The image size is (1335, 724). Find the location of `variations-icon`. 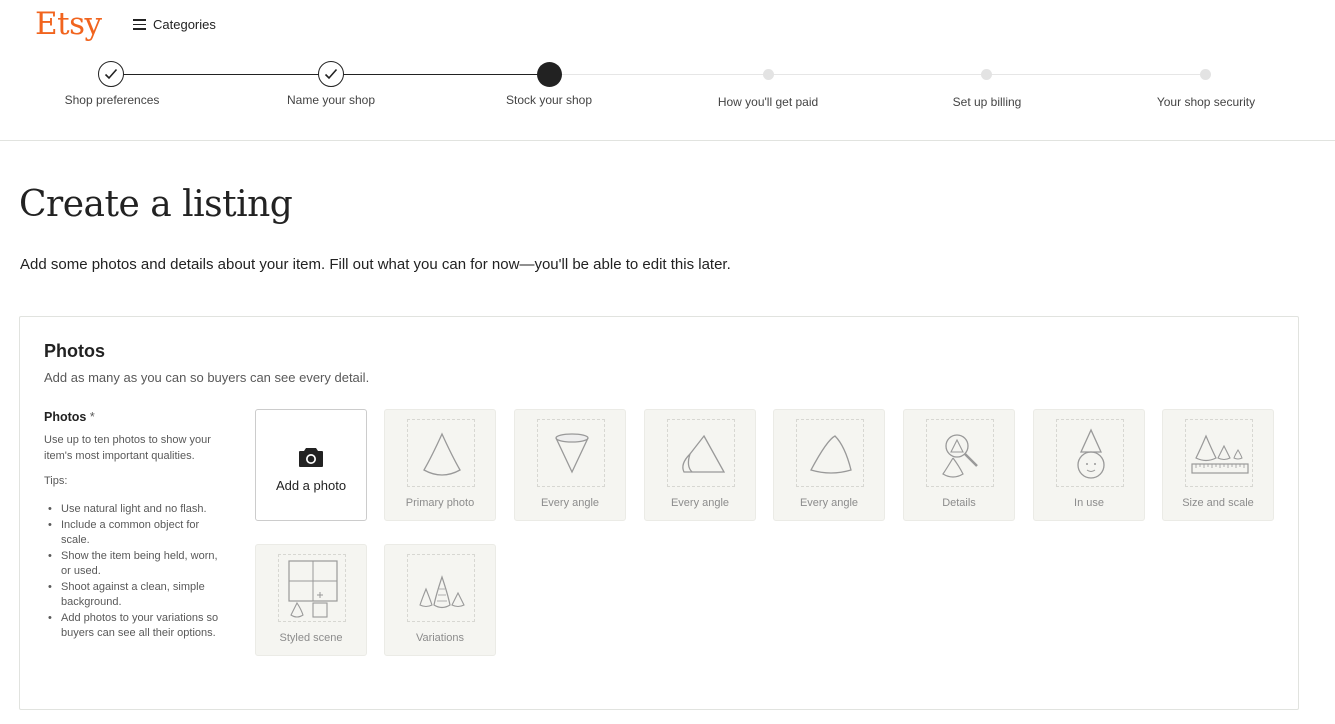

variations-icon is located at coordinates (441, 588).